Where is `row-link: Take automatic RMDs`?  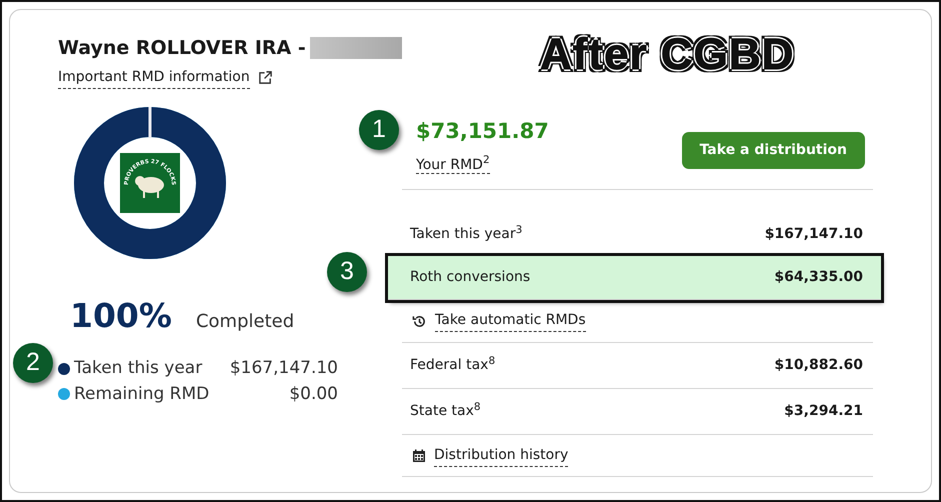 row-link: Take automatic RMDs is located at coordinates (510, 321).